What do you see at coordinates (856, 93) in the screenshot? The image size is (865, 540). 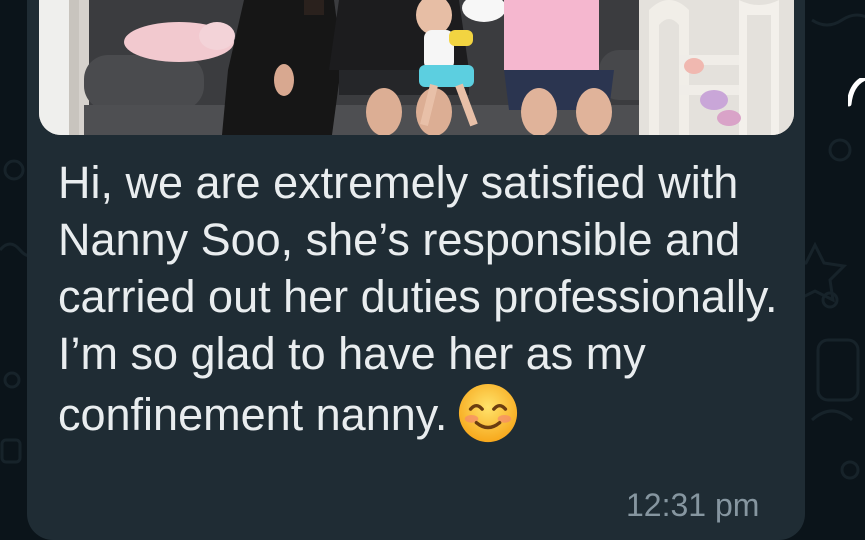 I see `forward-arrow-icon` at bounding box center [856, 93].